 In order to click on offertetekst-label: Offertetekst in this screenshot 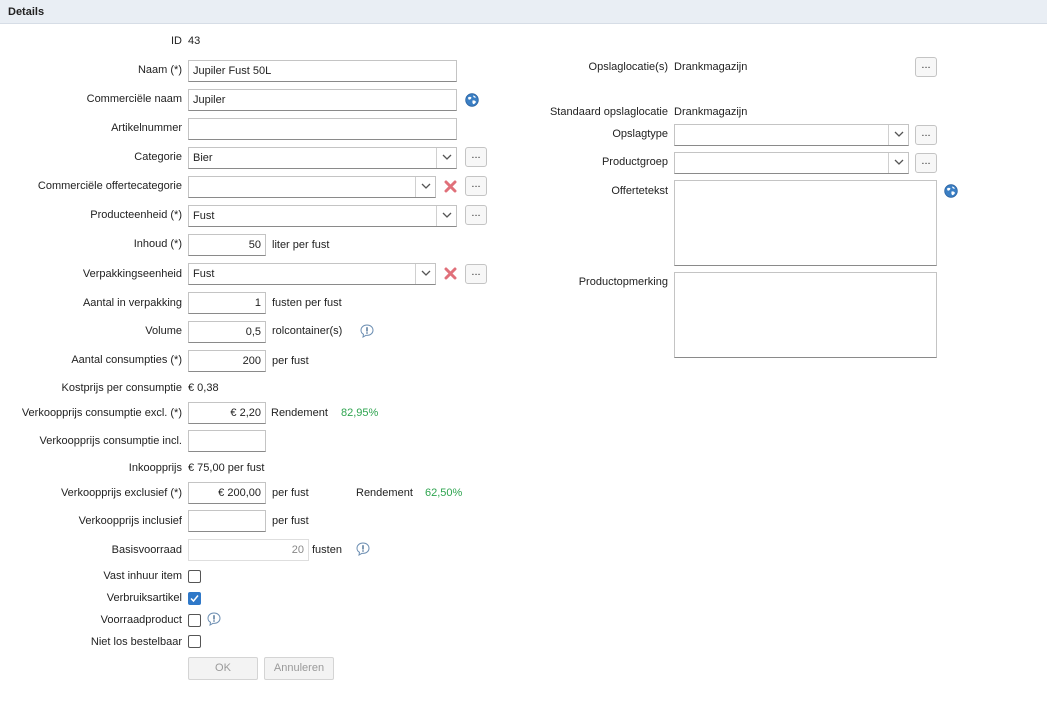, I will do `click(639, 191)`.